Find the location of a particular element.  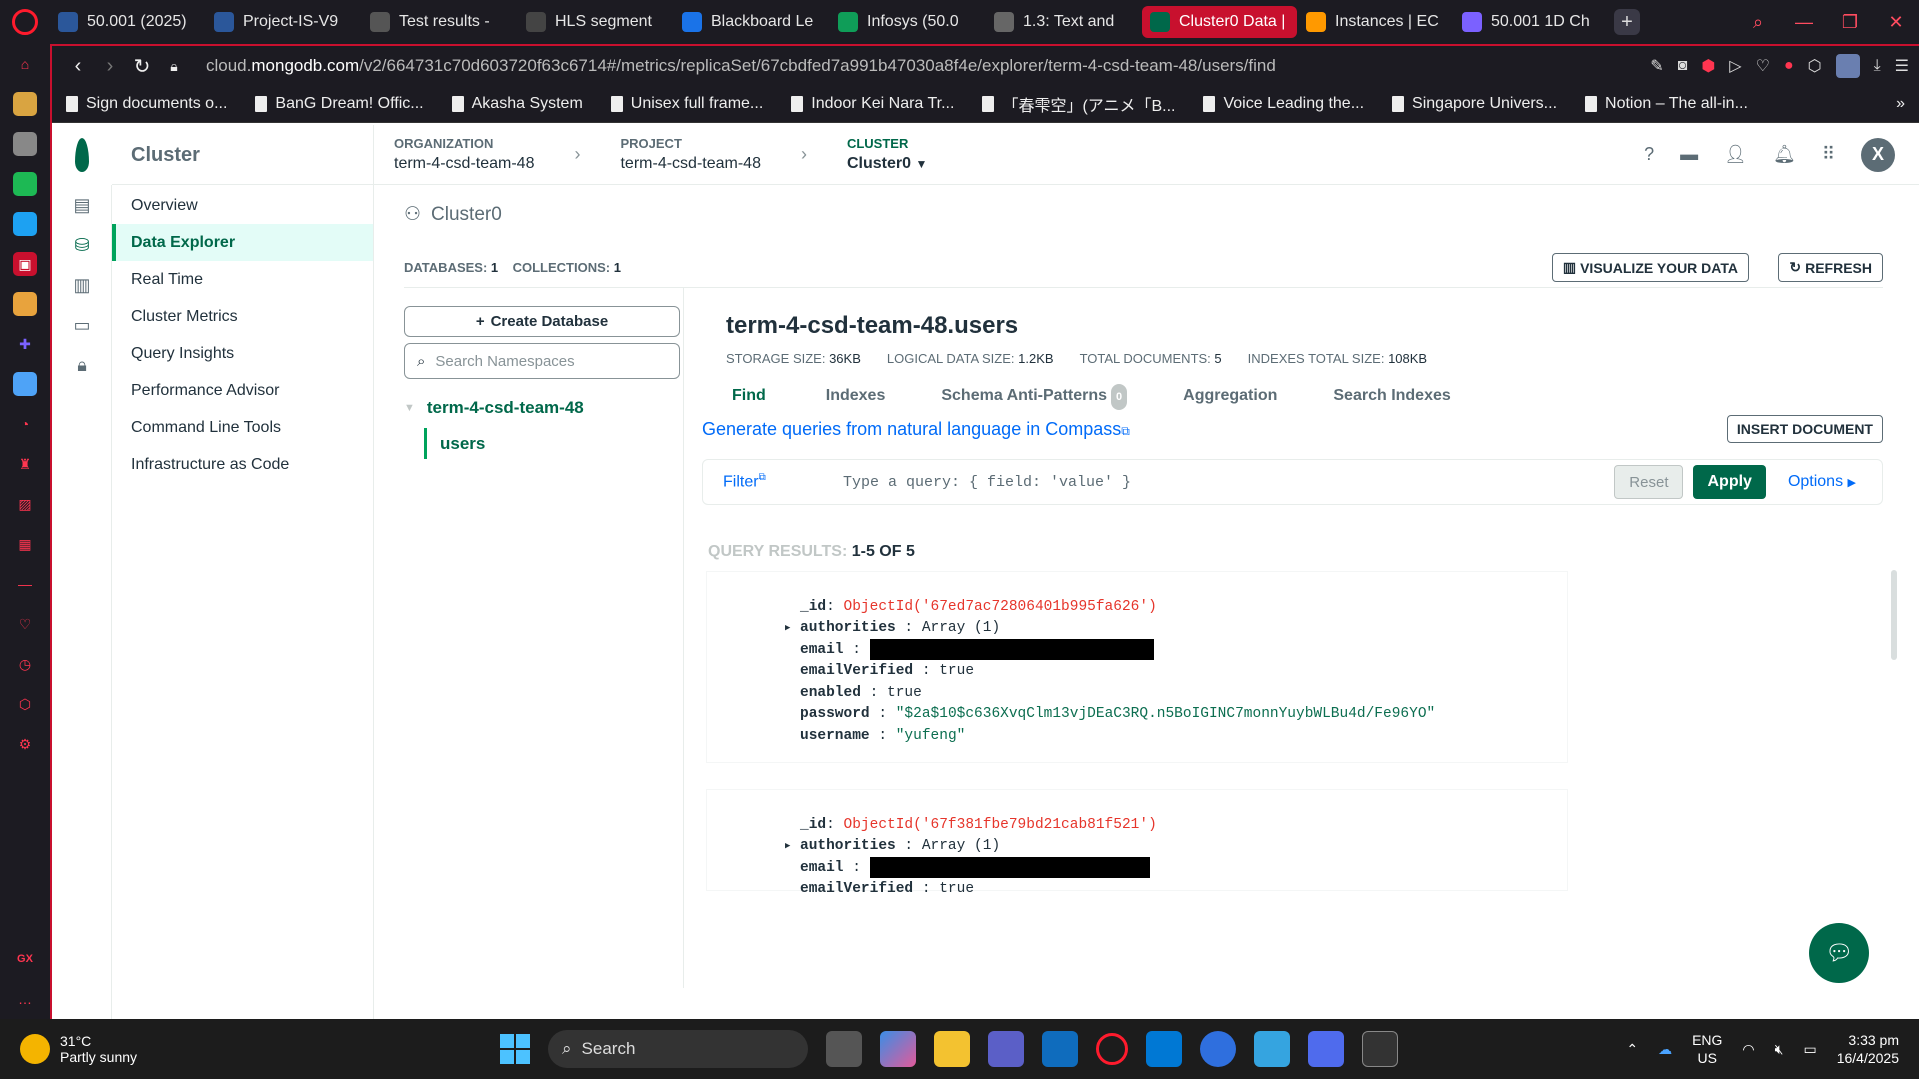

speed-icon: ◔ is located at coordinates (25, 424).